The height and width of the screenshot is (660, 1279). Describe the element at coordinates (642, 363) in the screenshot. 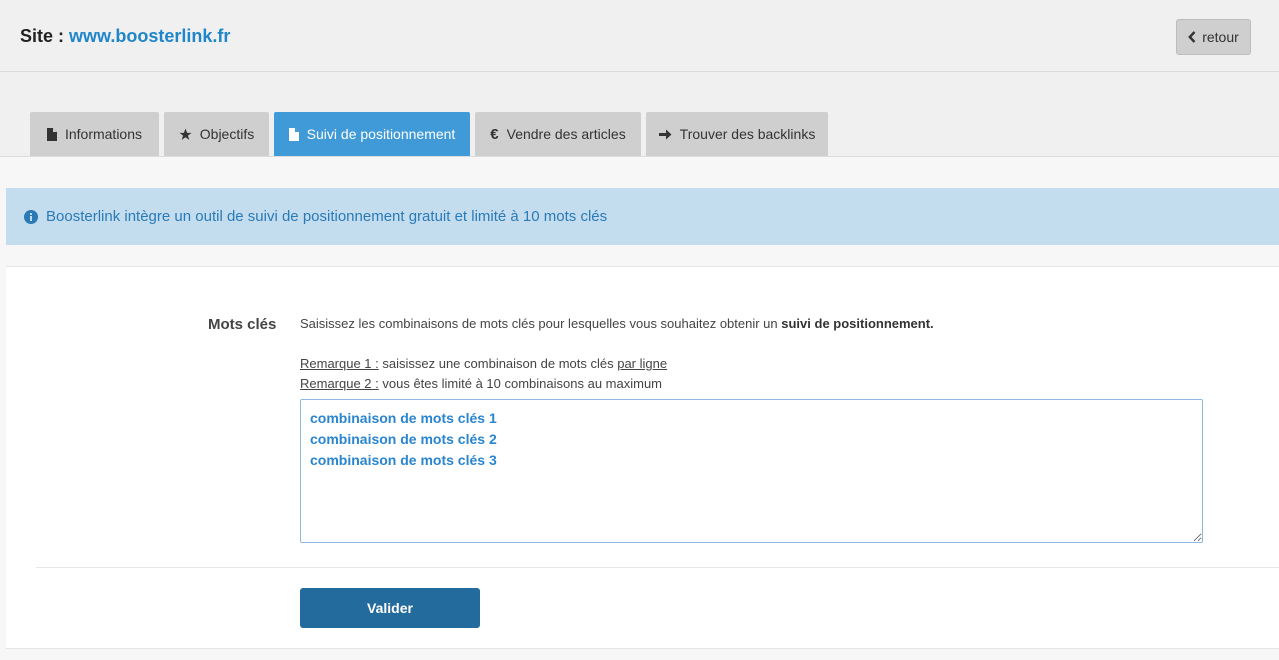

I see `note-1-link: par ligne` at that location.